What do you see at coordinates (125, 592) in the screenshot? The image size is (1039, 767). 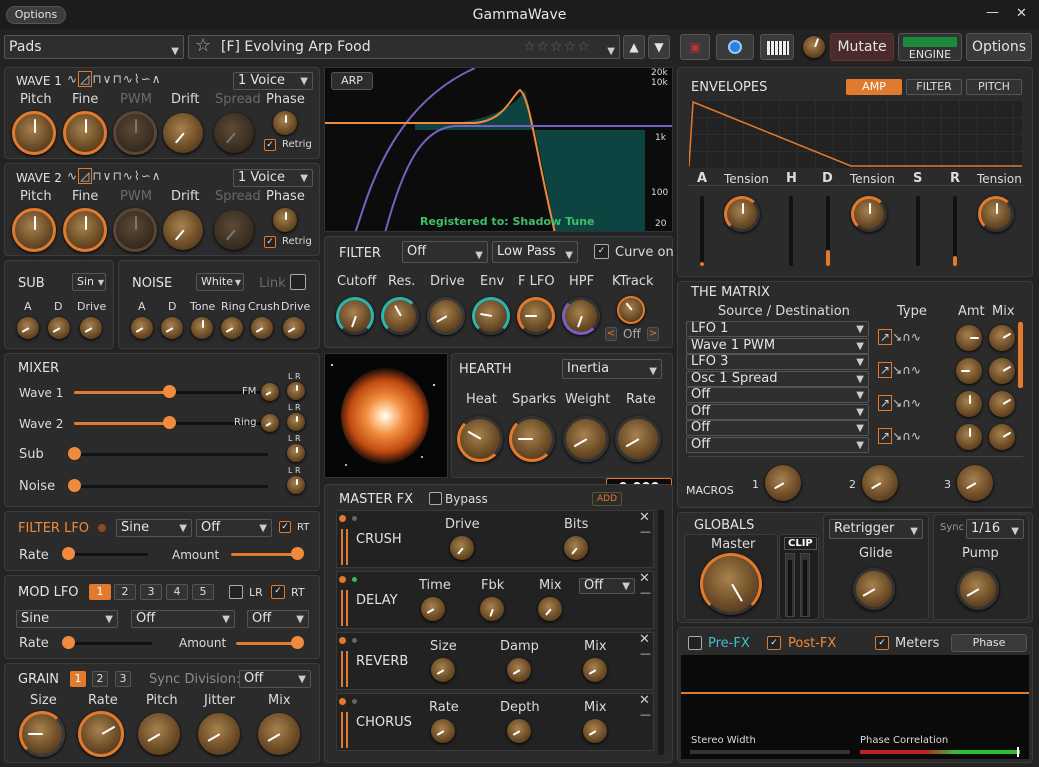 I see `mod-lfo-tab-2: 2` at bounding box center [125, 592].